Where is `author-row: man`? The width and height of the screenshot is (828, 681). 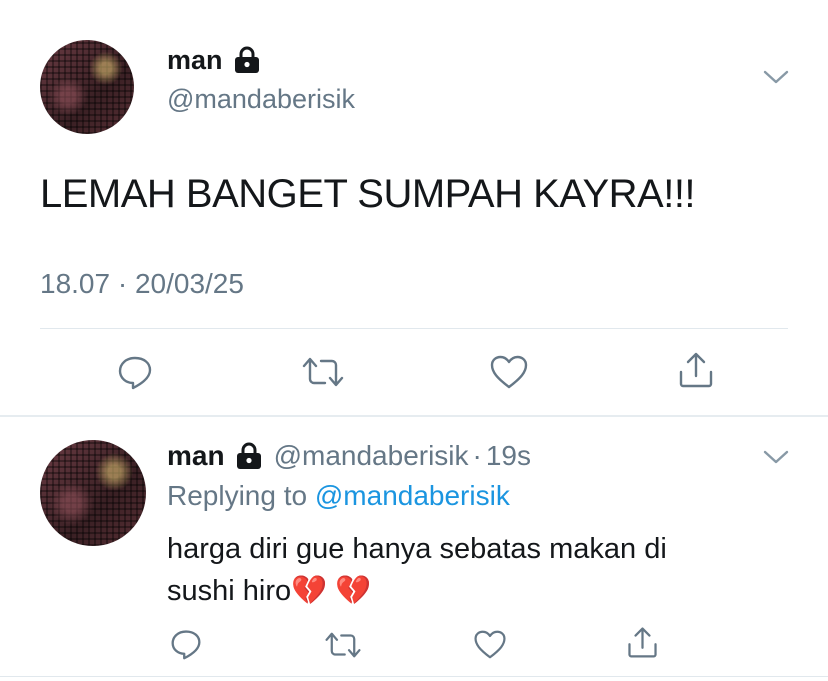
author-row: man is located at coordinates (214, 60).